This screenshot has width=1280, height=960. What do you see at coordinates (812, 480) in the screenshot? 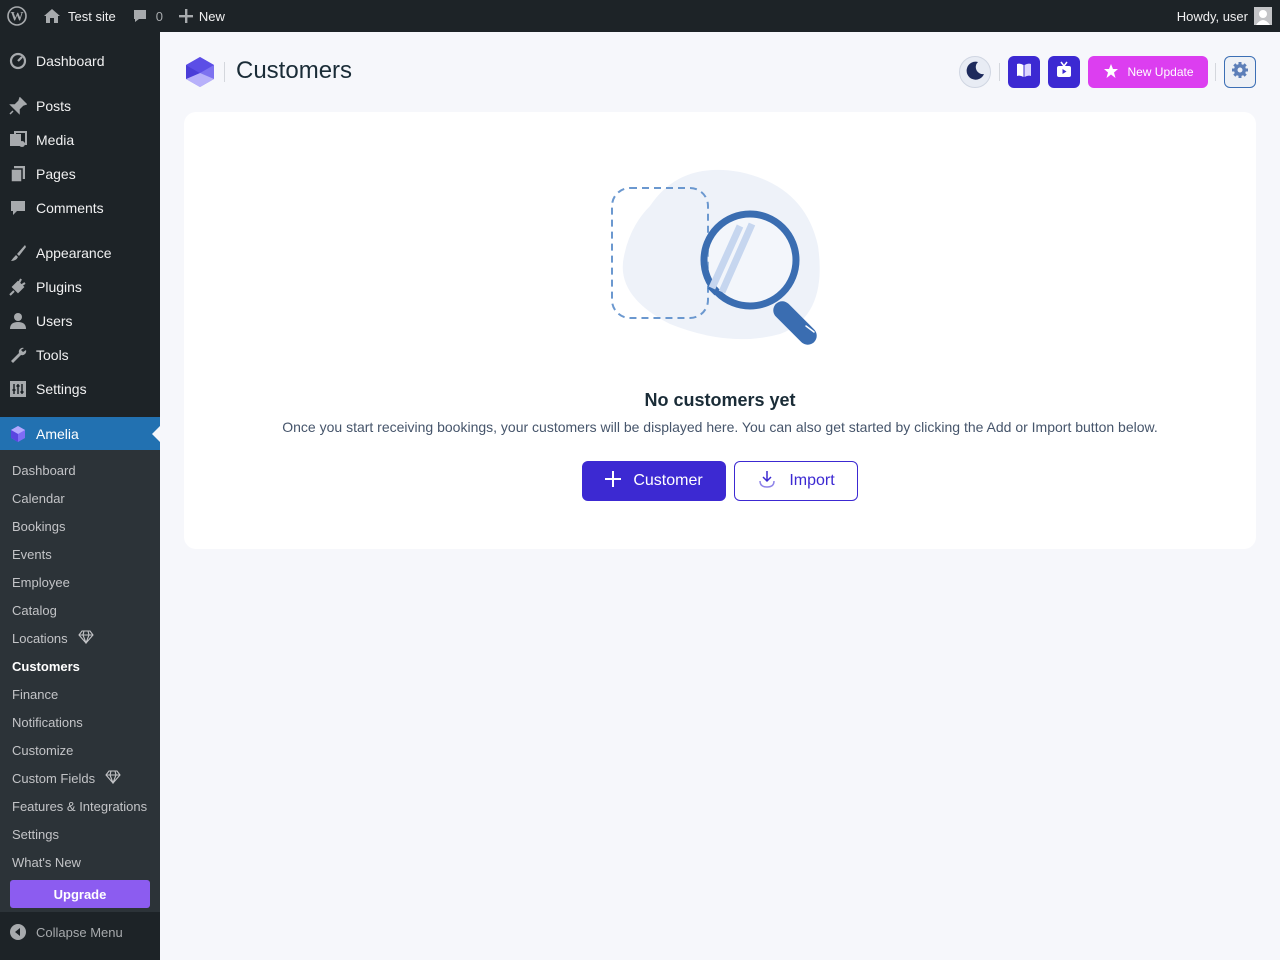
I see `import-label: Import` at bounding box center [812, 480].